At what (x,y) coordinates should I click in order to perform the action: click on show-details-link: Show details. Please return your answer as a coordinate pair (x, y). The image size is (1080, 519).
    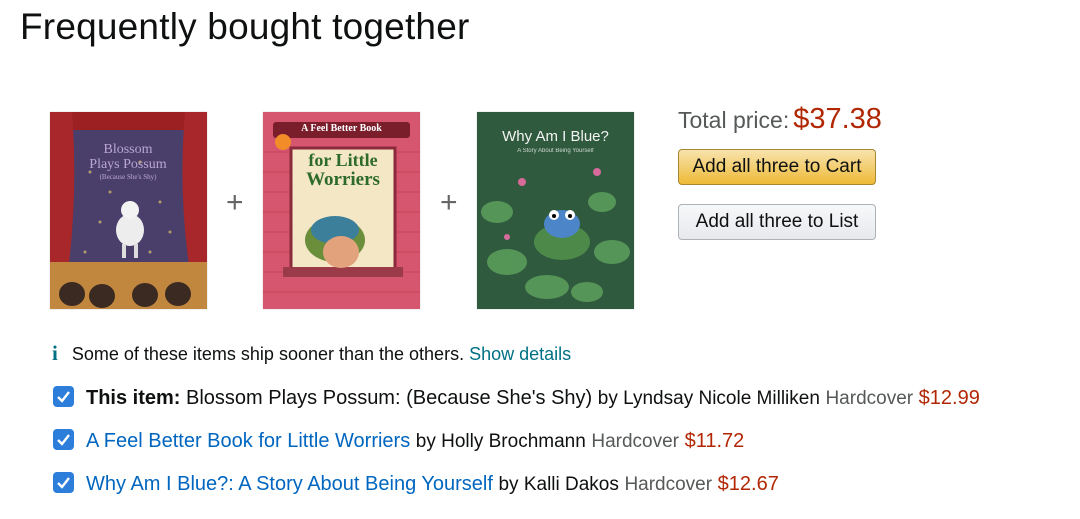
    Looking at the image, I should click on (520, 354).